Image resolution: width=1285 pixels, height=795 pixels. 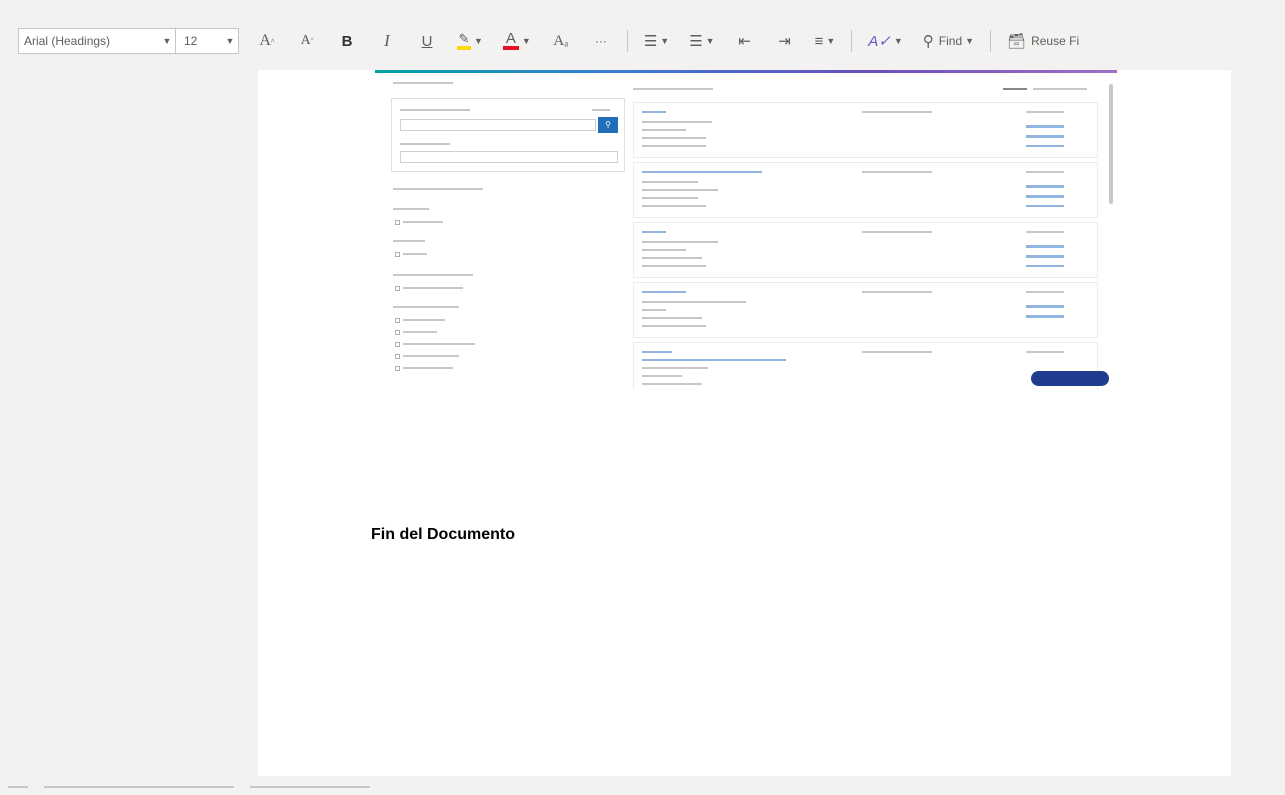 I want to click on bullets-button: ☰ ▼, so click(x=656, y=41).